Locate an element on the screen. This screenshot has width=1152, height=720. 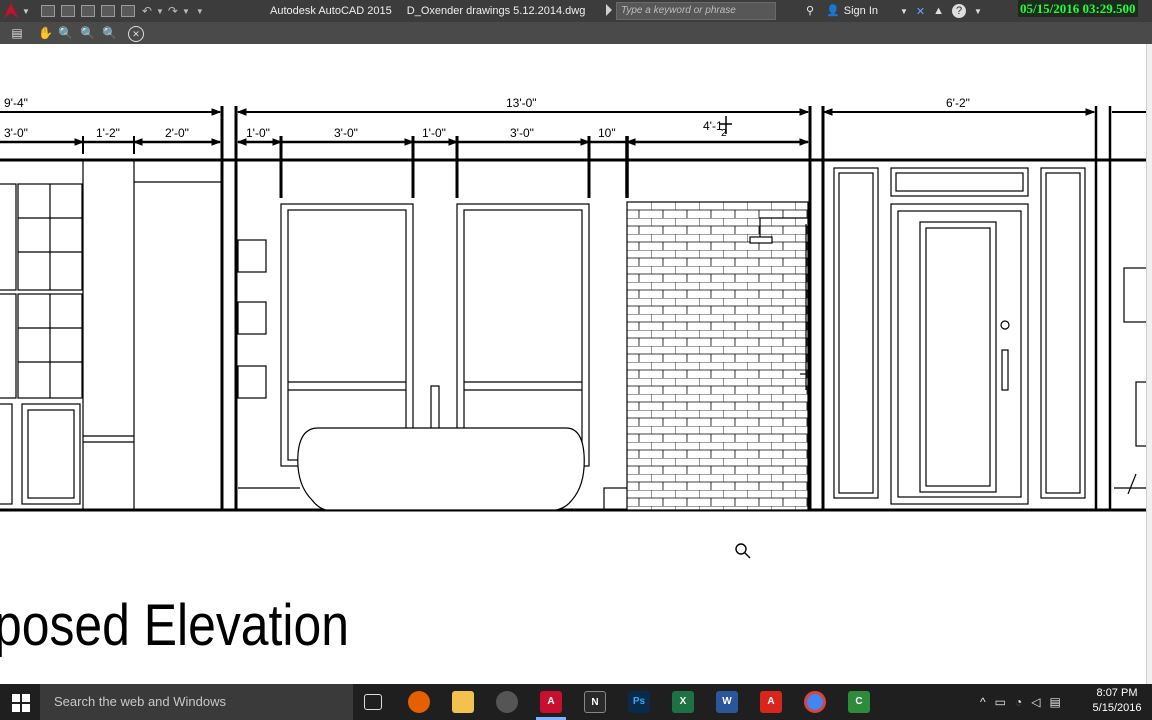
notifications-icon: ▤ is located at coordinates (1054, 702).